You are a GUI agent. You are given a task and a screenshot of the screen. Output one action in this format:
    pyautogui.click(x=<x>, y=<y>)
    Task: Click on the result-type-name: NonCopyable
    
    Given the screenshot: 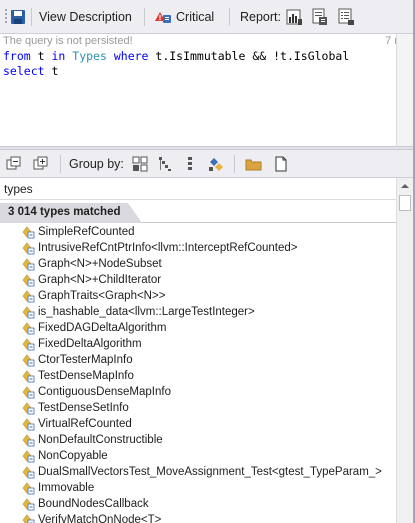 What is the action you would take?
    pyautogui.click(x=73, y=456)
    